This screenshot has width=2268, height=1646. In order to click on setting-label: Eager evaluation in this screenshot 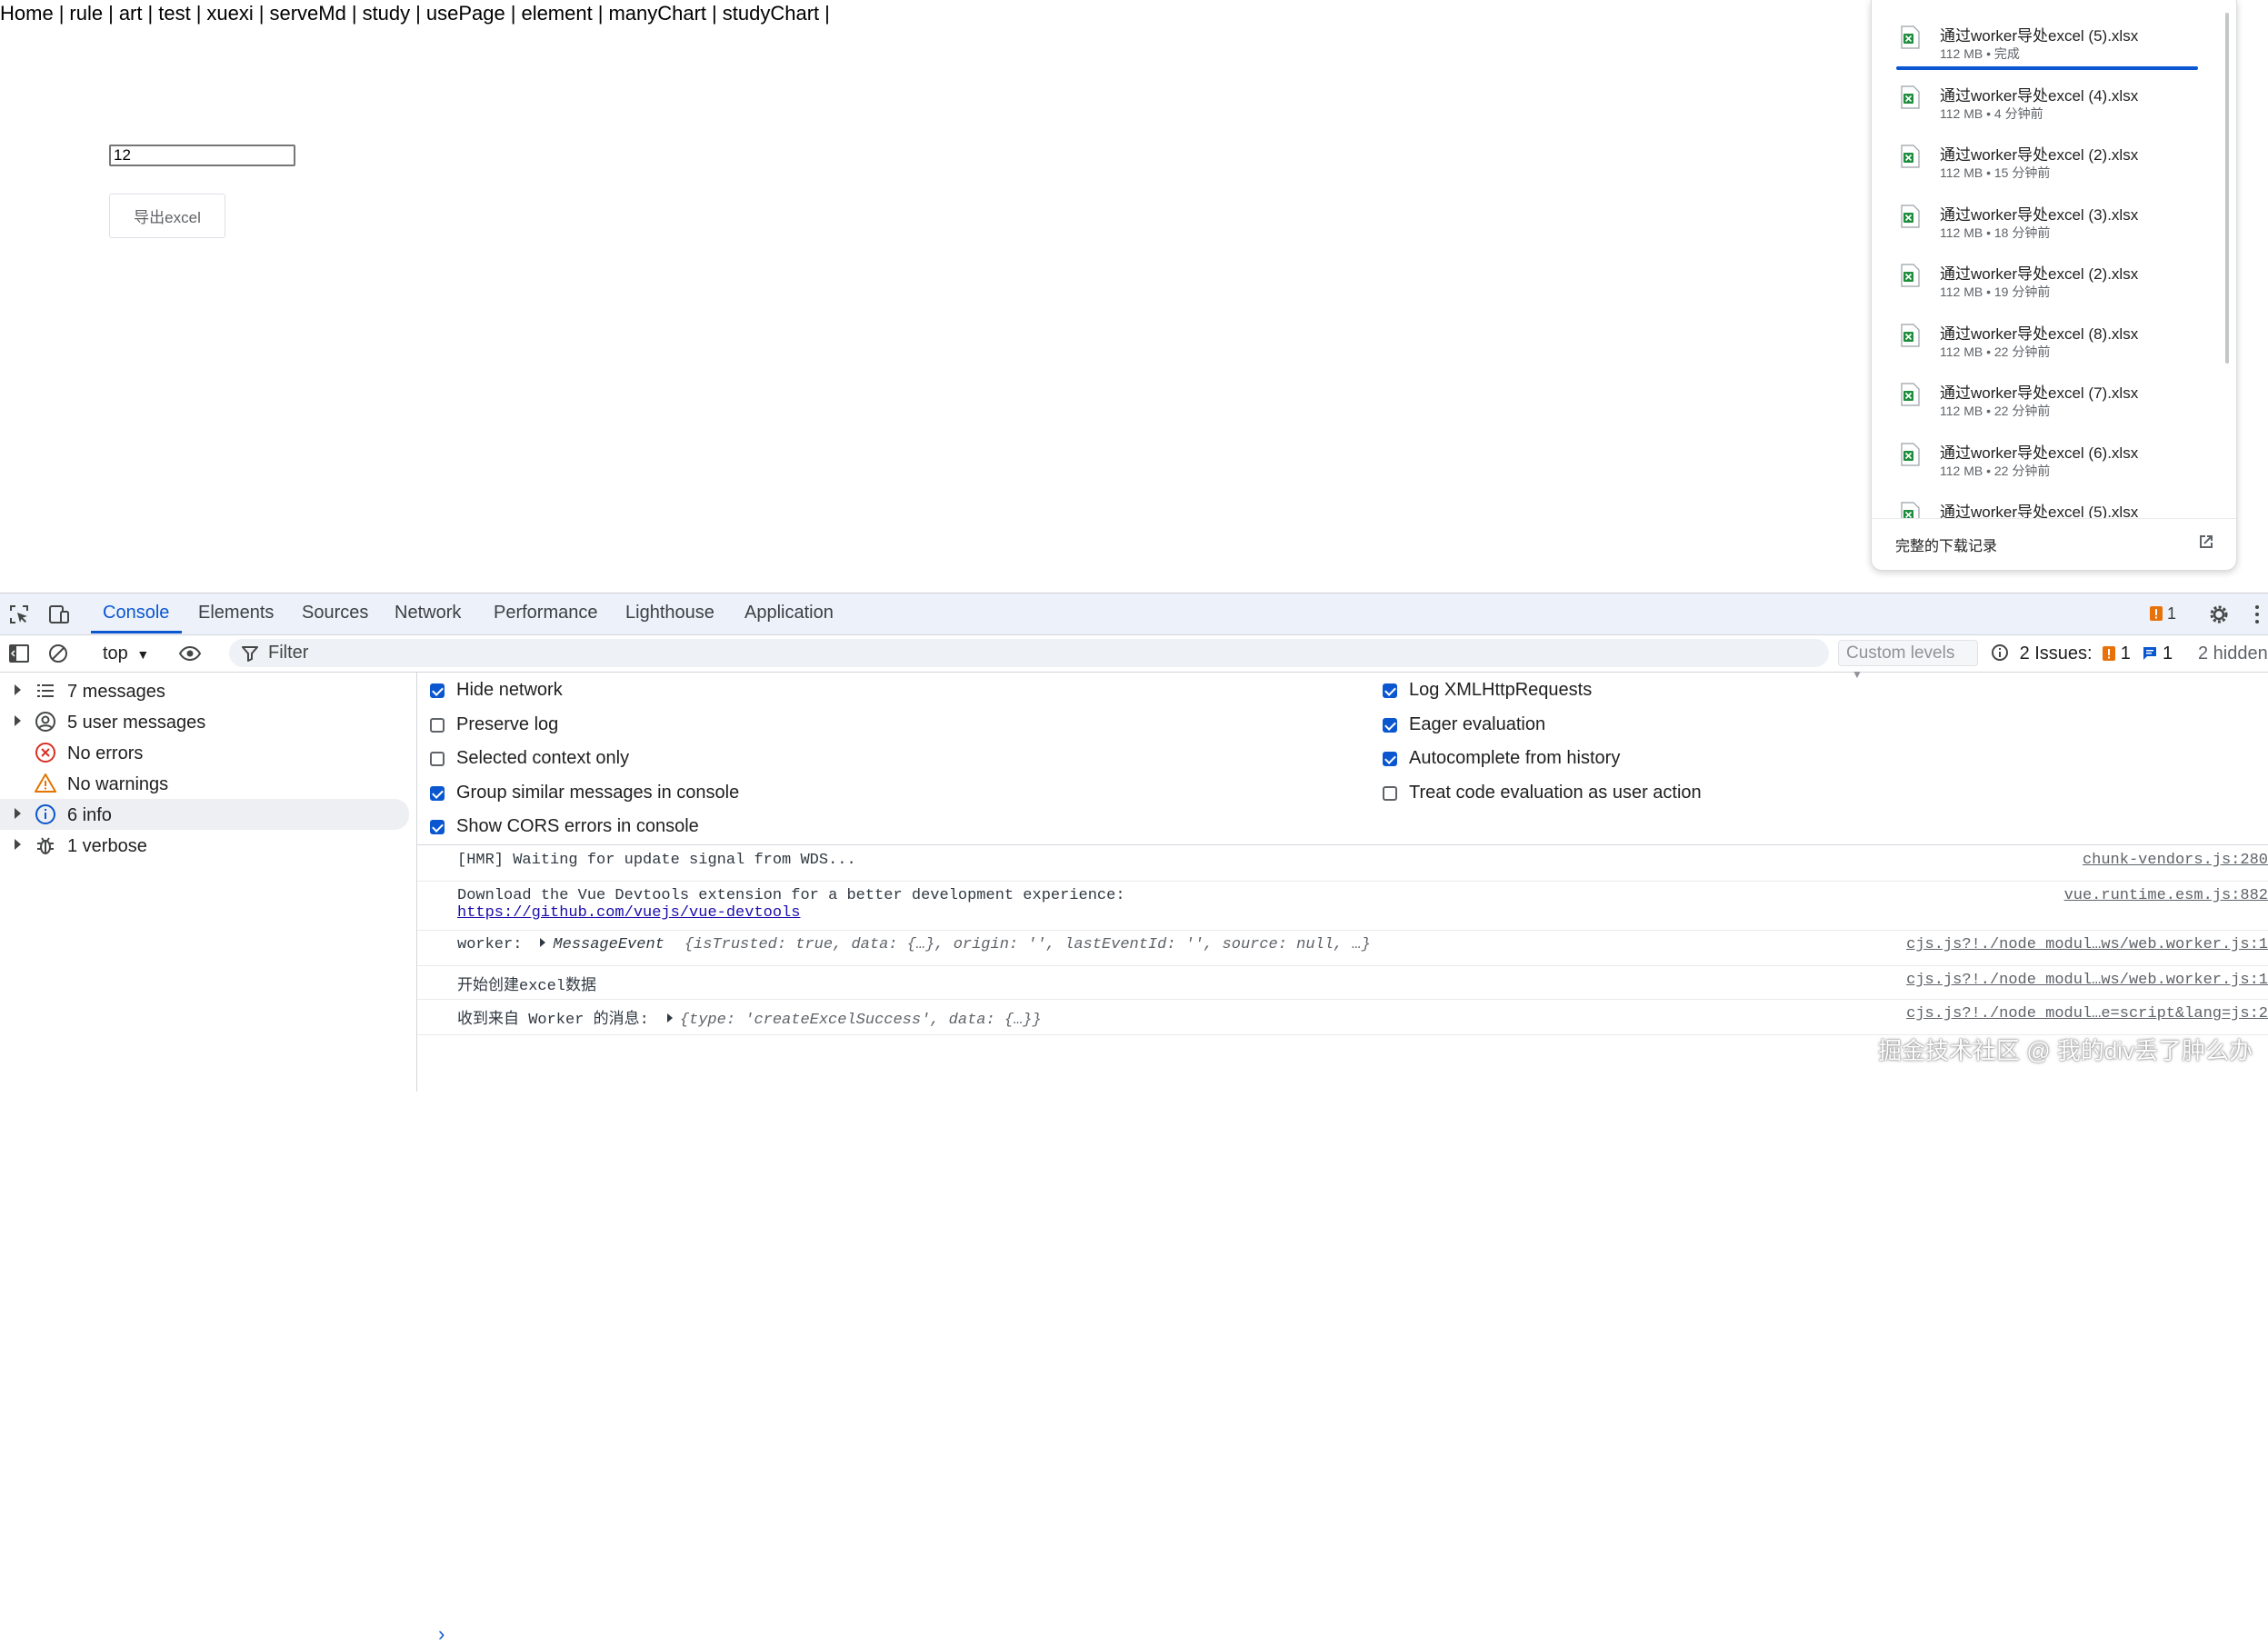, I will do `click(1477, 723)`.